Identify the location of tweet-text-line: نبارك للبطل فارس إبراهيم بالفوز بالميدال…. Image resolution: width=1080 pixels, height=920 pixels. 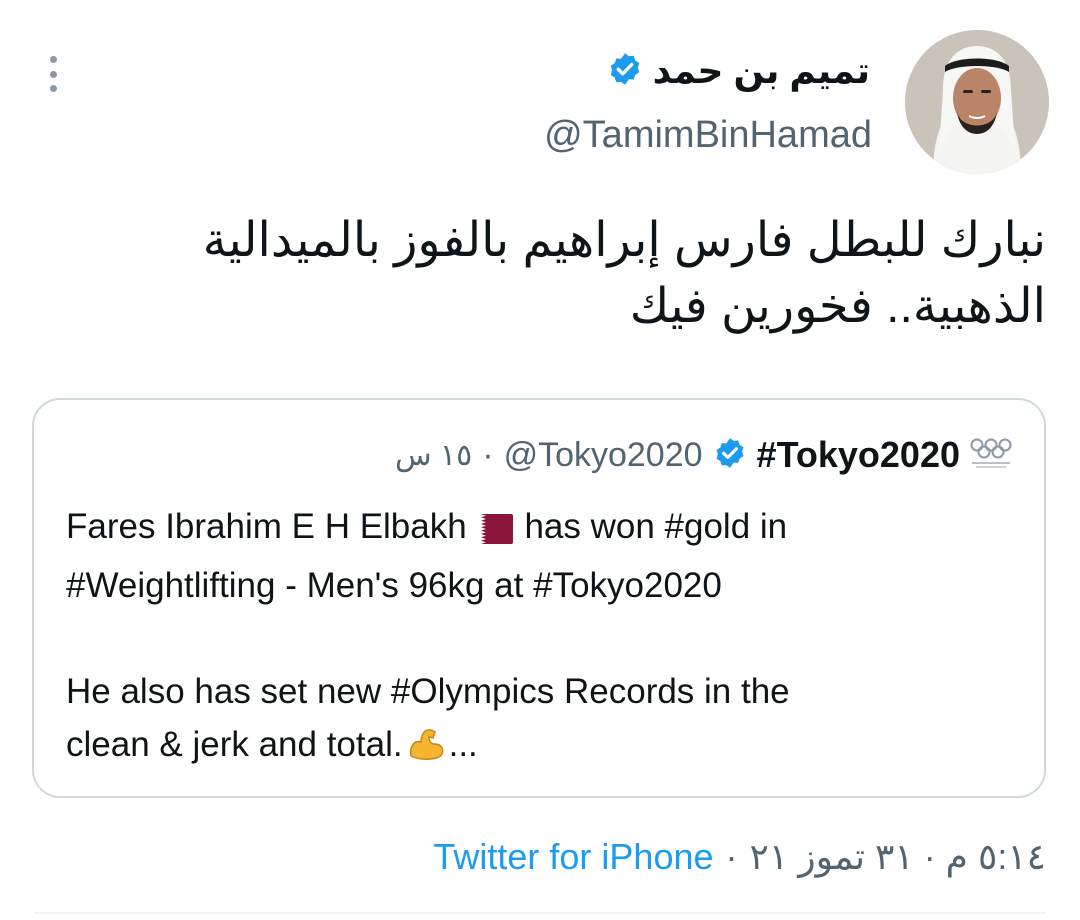
(624, 240).